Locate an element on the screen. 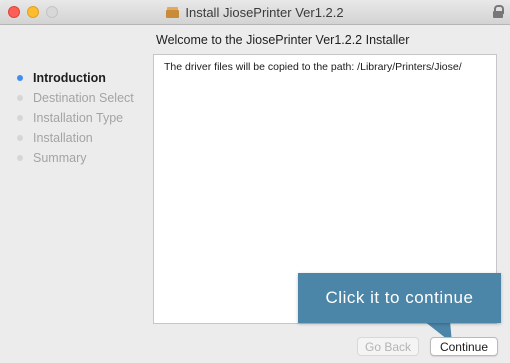 The height and width of the screenshot is (363, 510). step-label: Summary is located at coordinates (60, 158).